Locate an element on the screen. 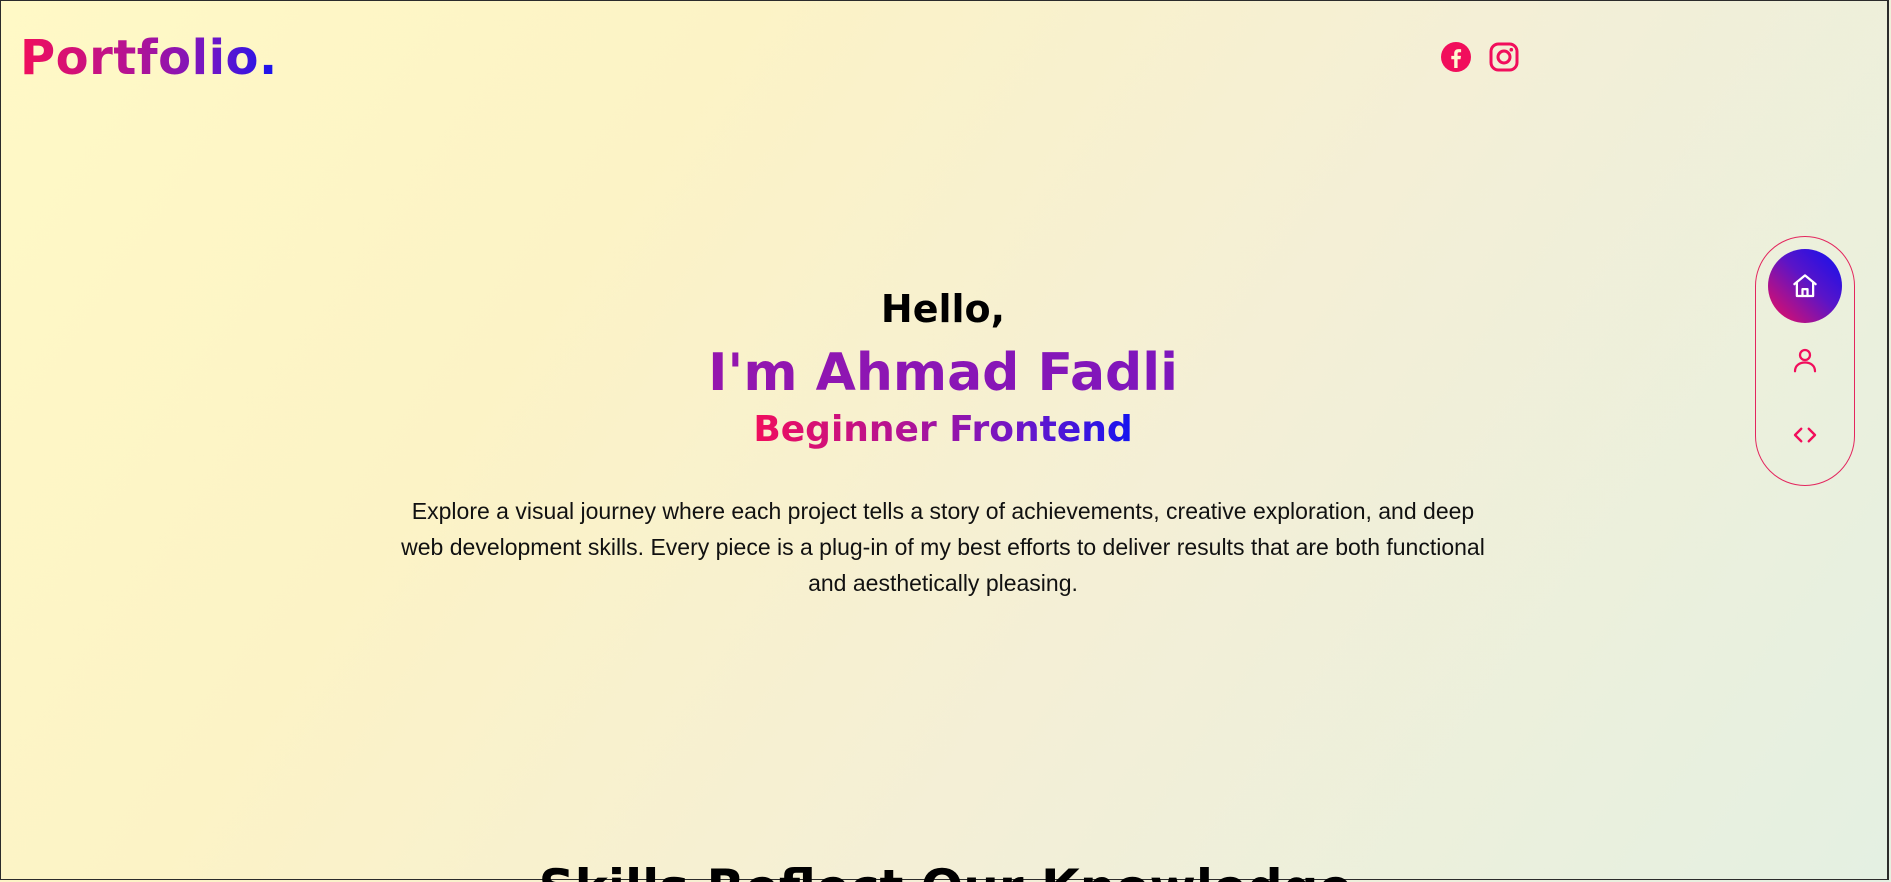  nav-about-button is located at coordinates (1805, 360).